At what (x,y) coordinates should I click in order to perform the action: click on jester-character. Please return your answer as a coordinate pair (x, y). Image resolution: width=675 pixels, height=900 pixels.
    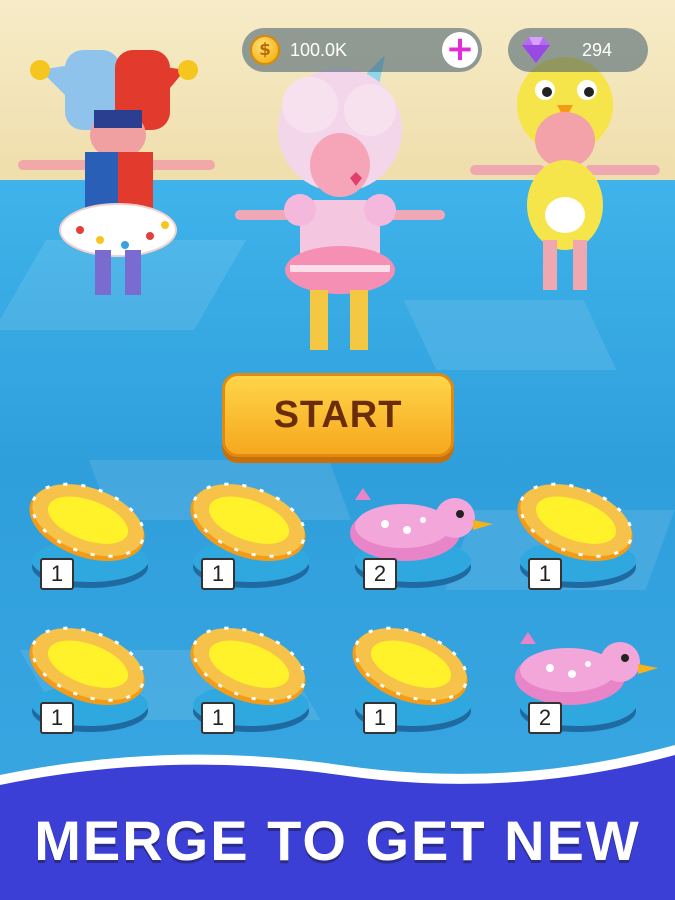
    Looking at the image, I should click on (117, 170).